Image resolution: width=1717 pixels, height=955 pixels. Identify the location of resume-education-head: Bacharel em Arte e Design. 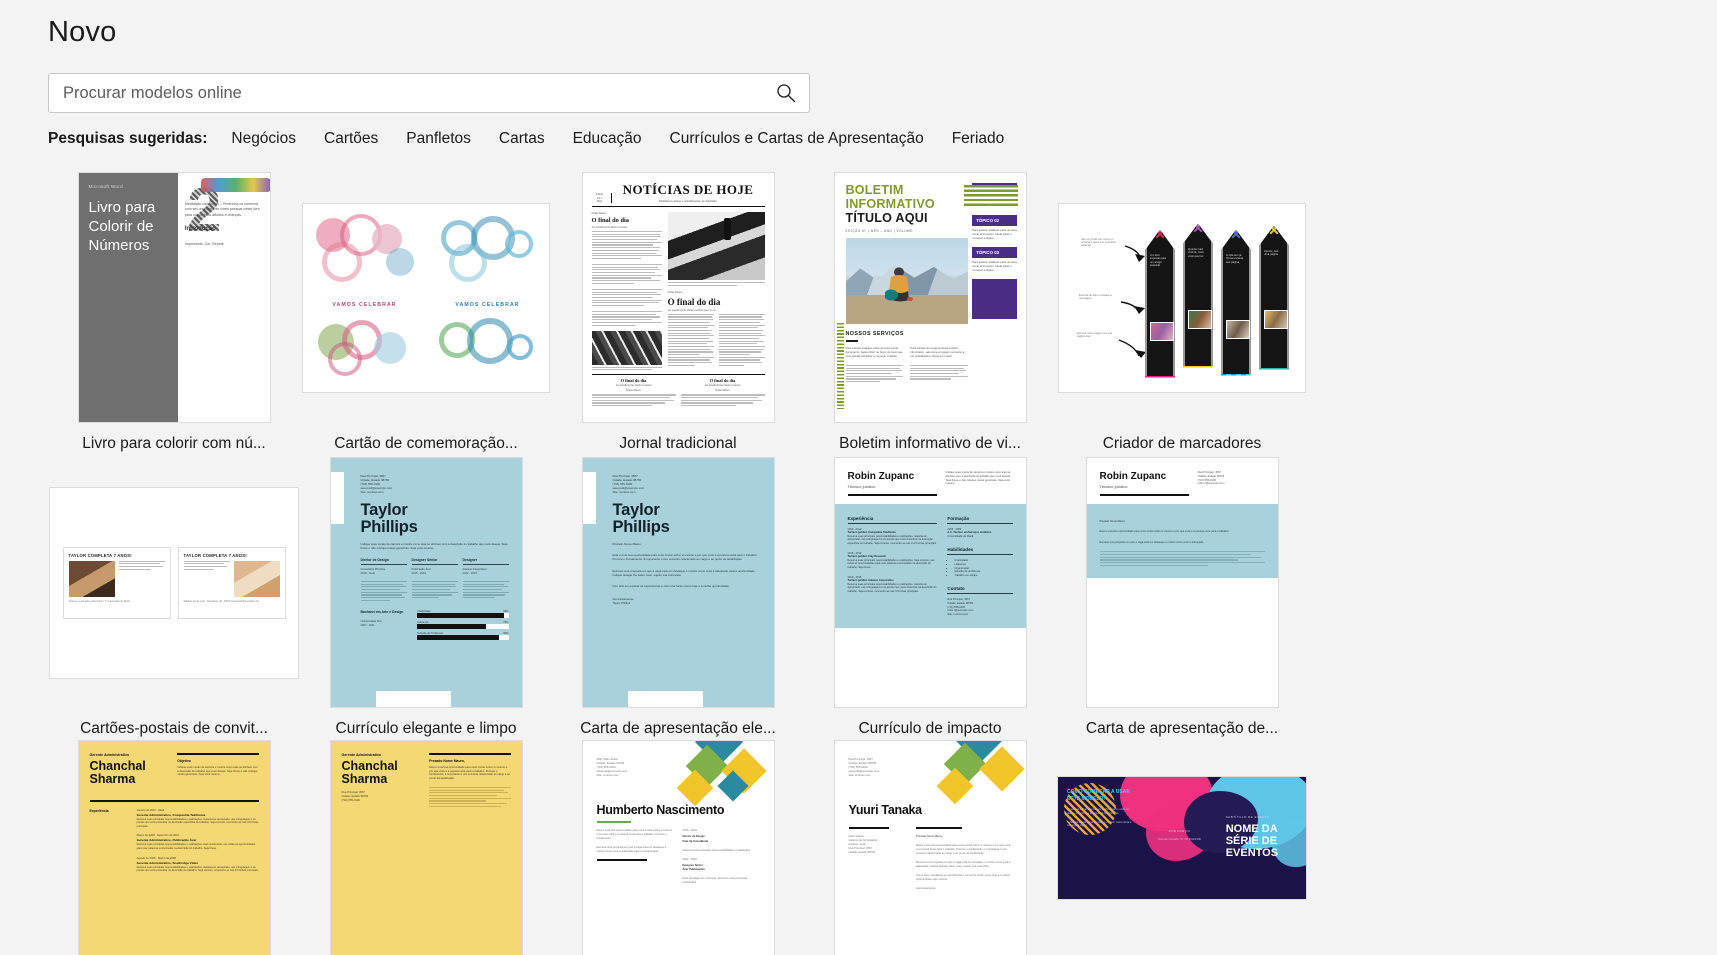
(382, 611).